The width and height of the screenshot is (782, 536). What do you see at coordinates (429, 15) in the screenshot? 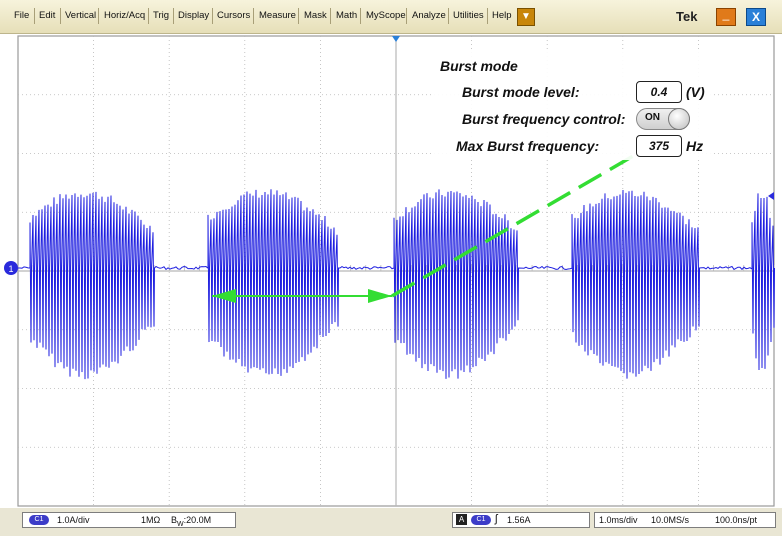
I see `menu-analyze: Analyze` at bounding box center [429, 15].